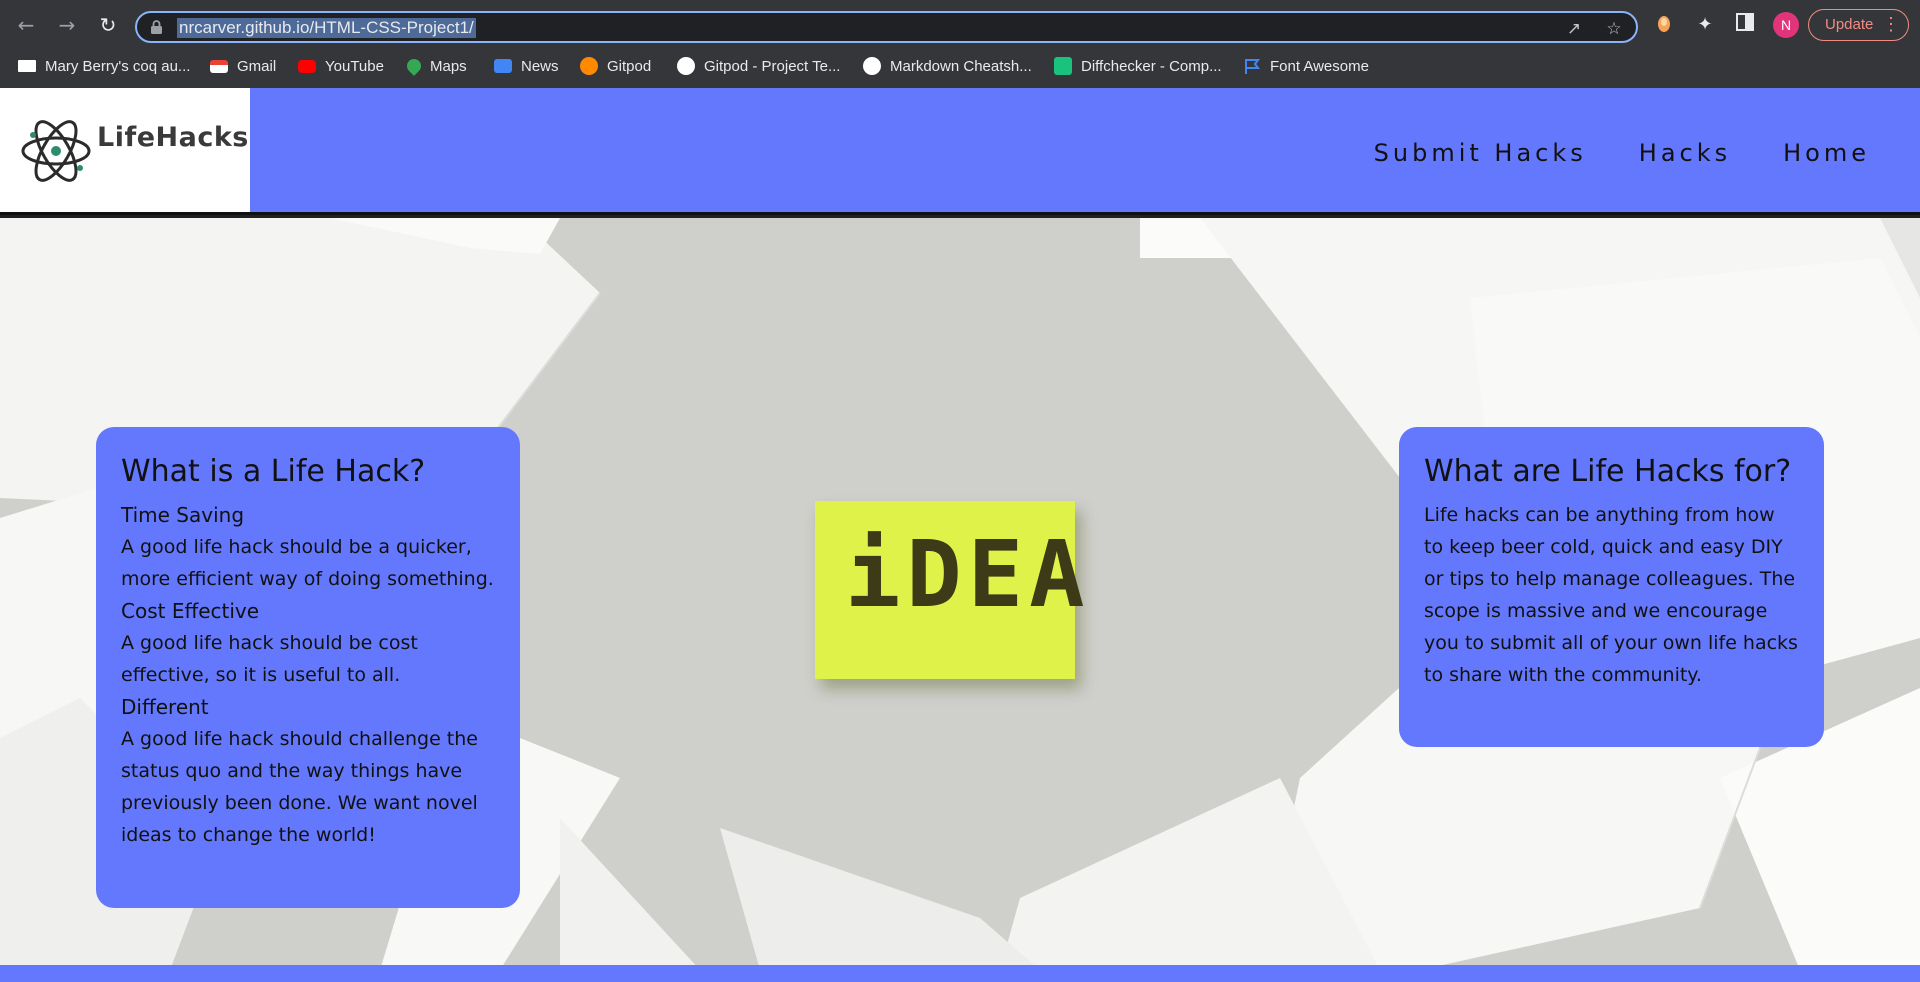 This screenshot has height=982, width=1920. What do you see at coordinates (326, 28) in the screenshot?
I see `url-text: nrcarver.github.io/HTML-CSS-Project1/` at bounding box center [326, 28].